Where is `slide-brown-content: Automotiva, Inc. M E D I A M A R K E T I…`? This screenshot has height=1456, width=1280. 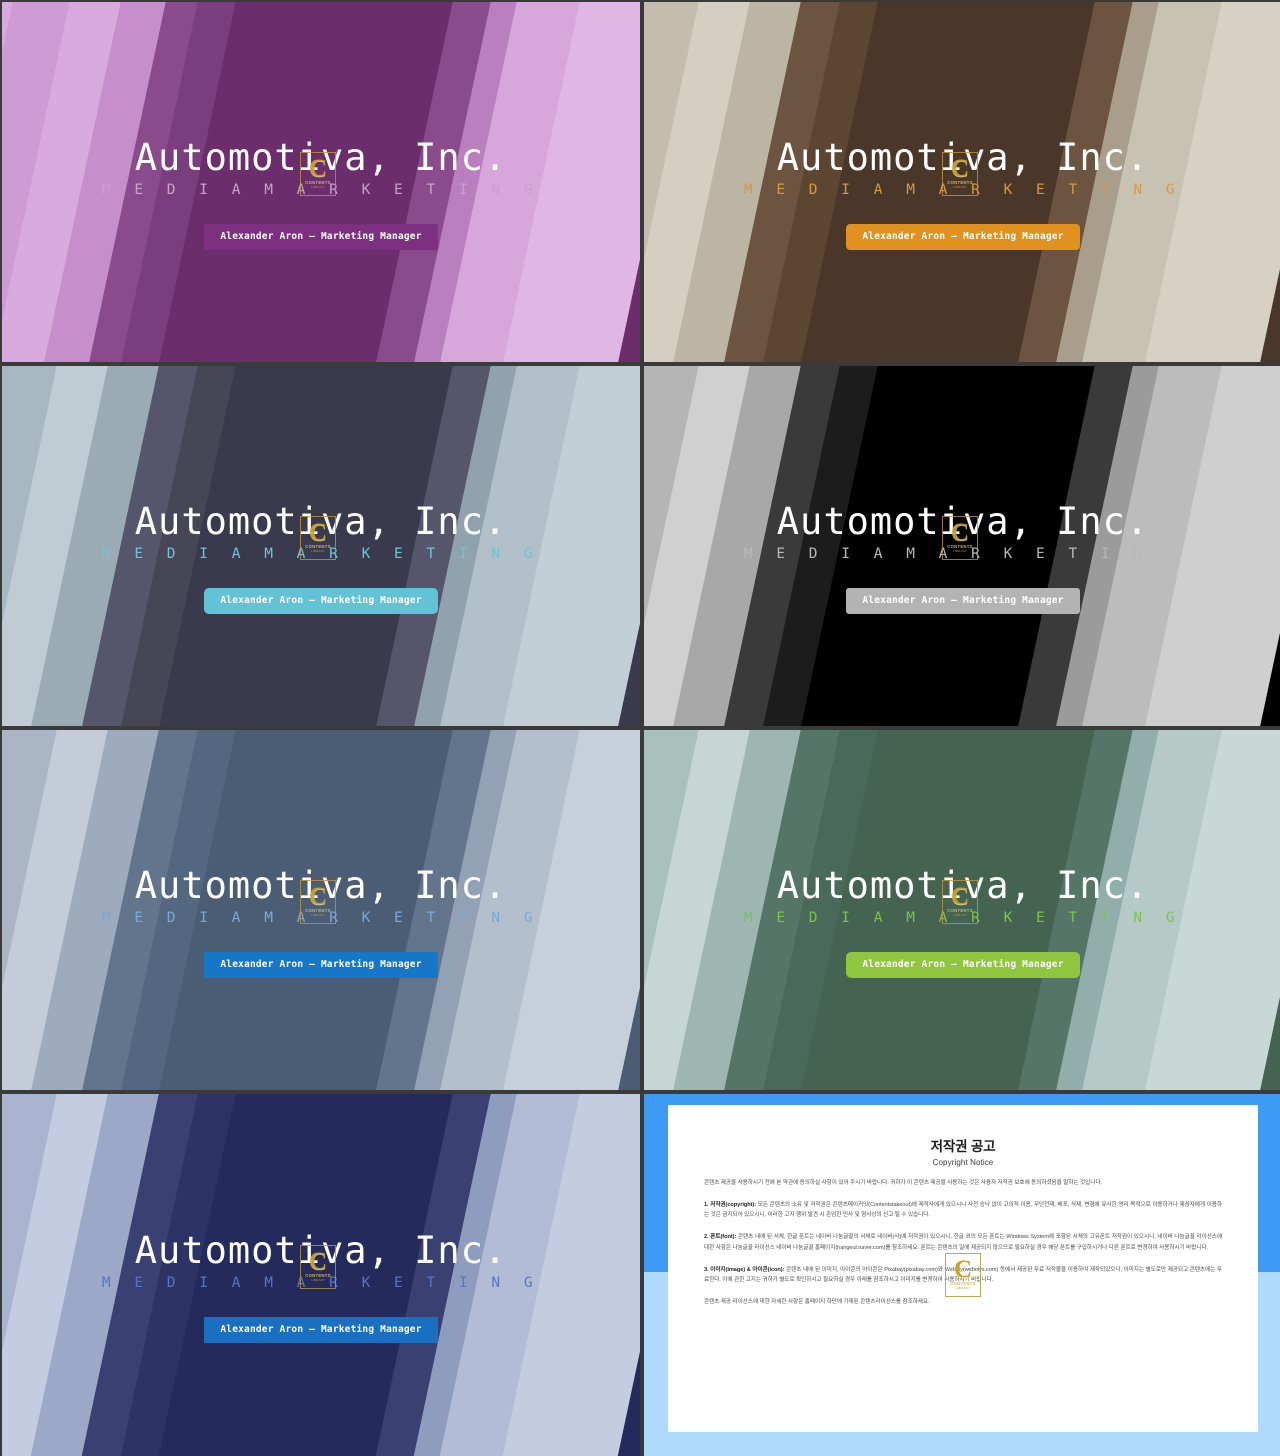 slide-brown-content: Automotiva, Inc. M E D I A M A R K E T I… is located at coordinates (962, 182).